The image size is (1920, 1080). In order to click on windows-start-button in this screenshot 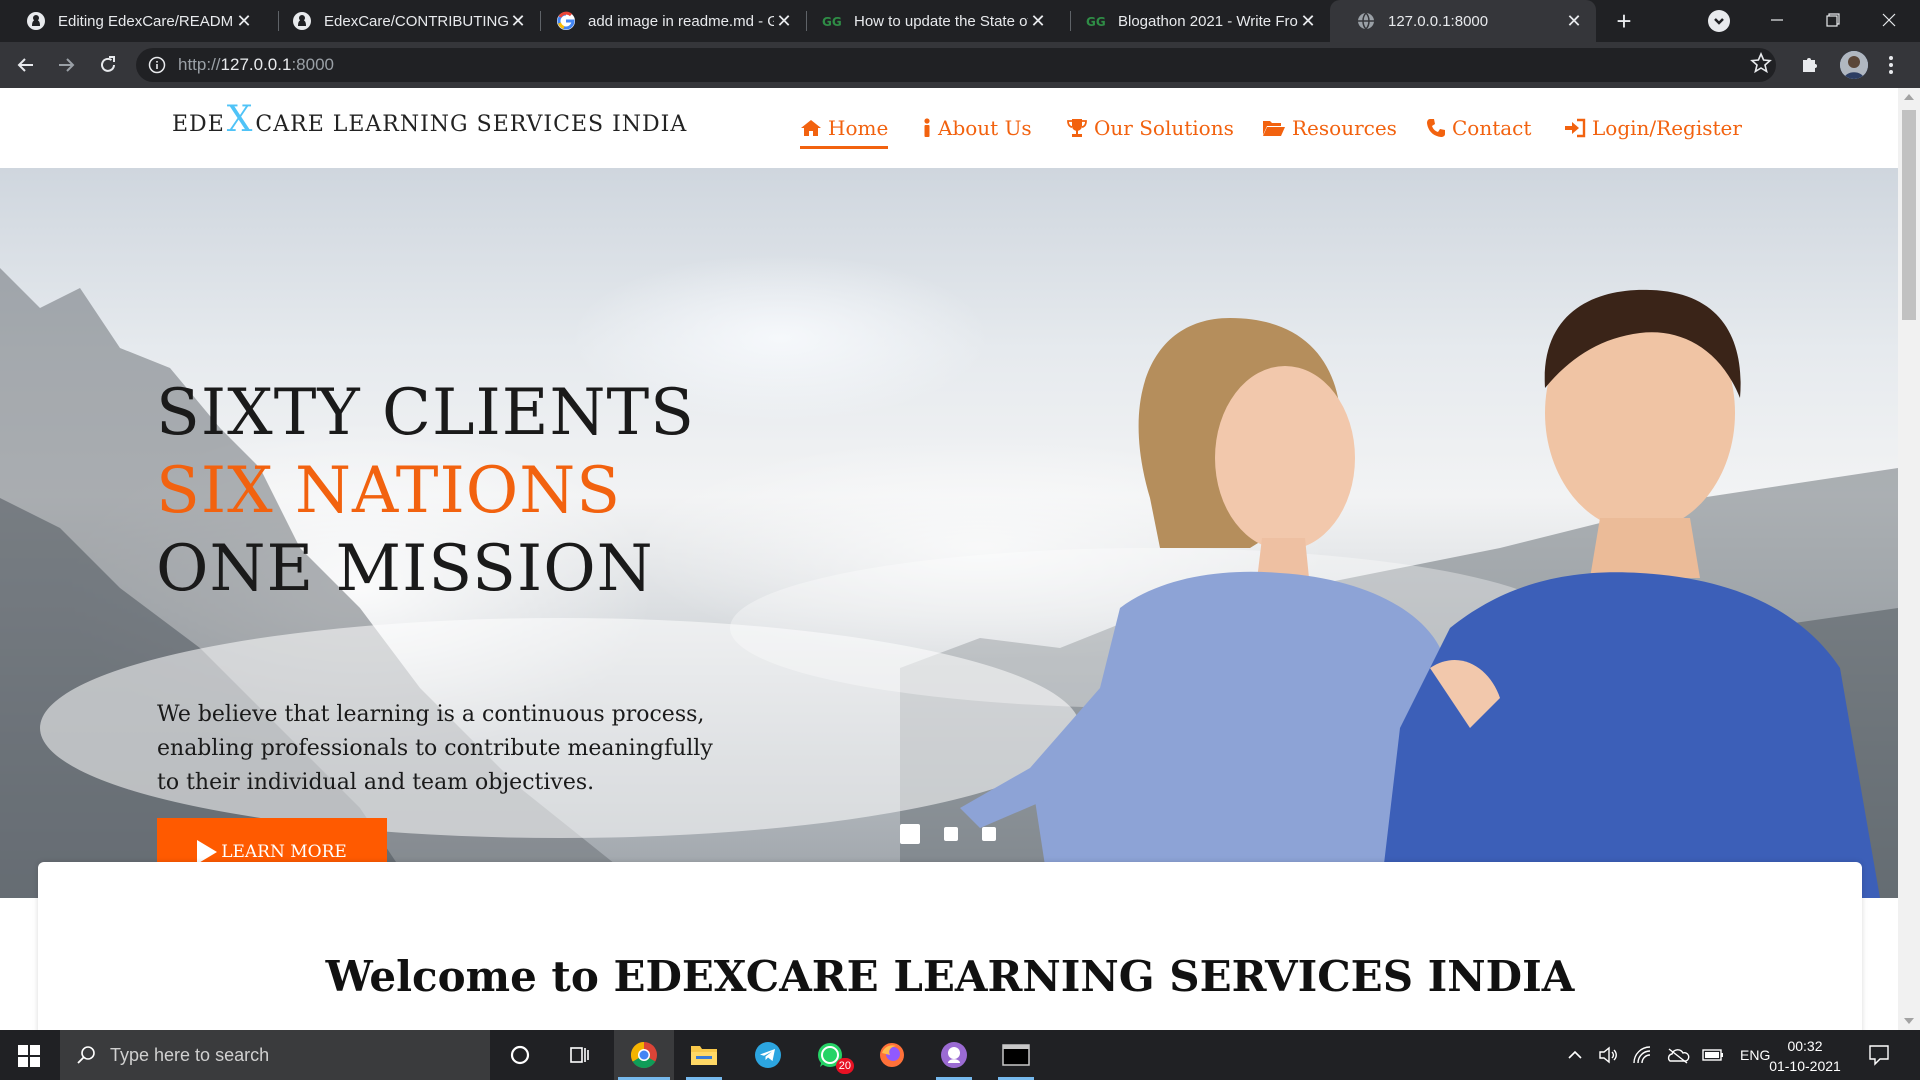, I will do `click(29, 1056)`.